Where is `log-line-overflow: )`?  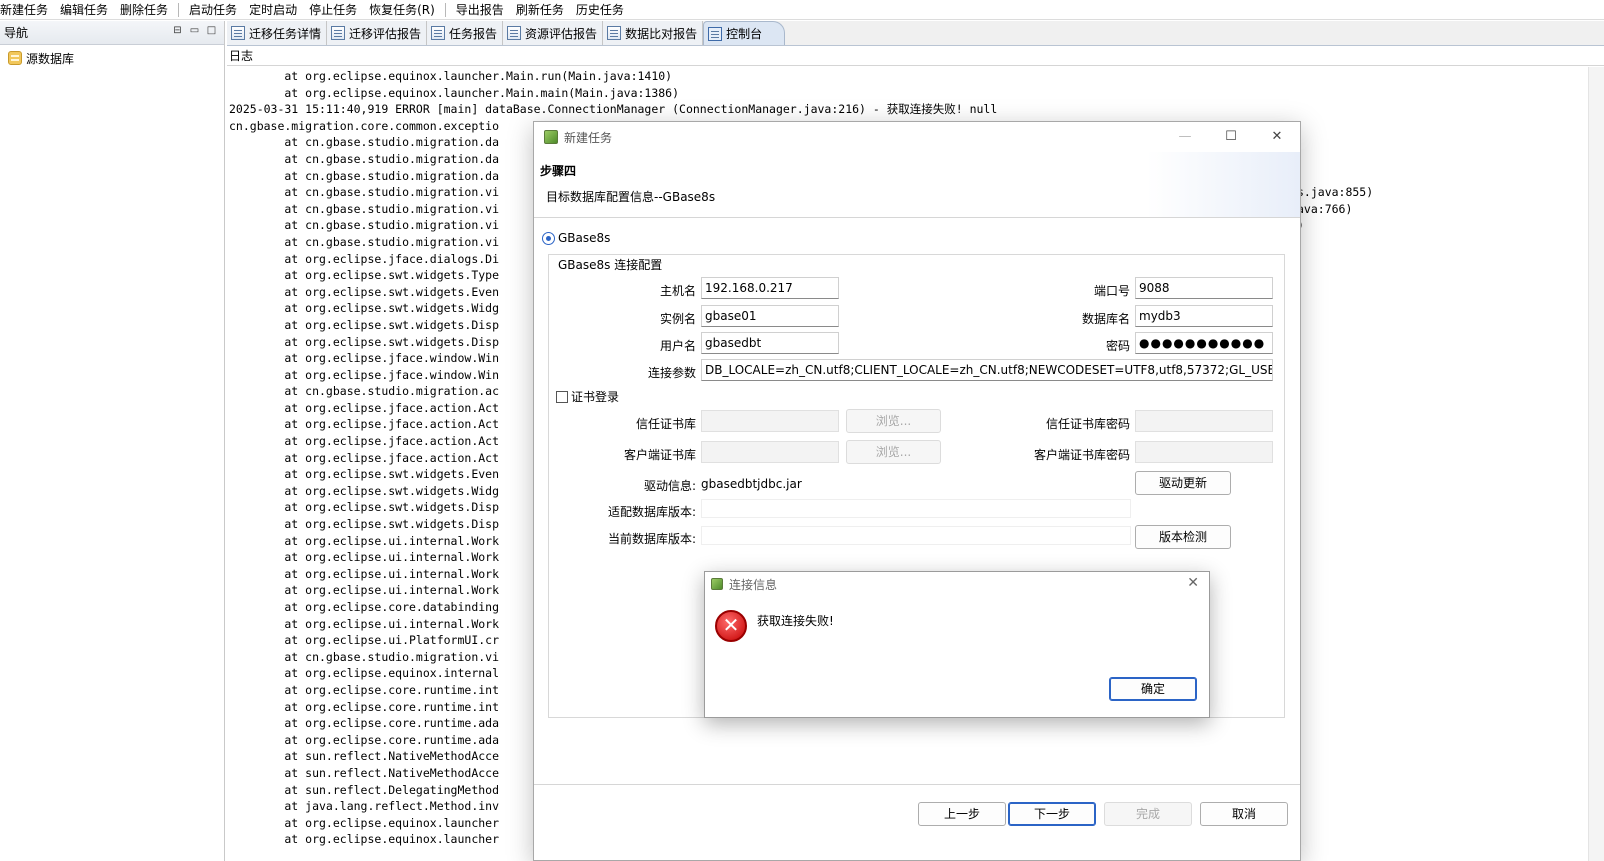
log-line-overflow: ) is located at coordinates (1335, 225).